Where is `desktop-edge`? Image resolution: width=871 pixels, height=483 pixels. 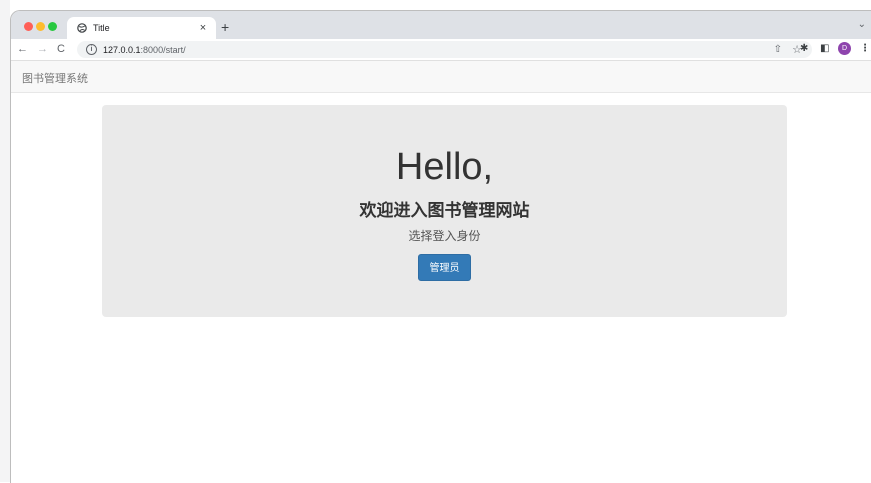
desktop-edge is located at coordinates (5, 241).